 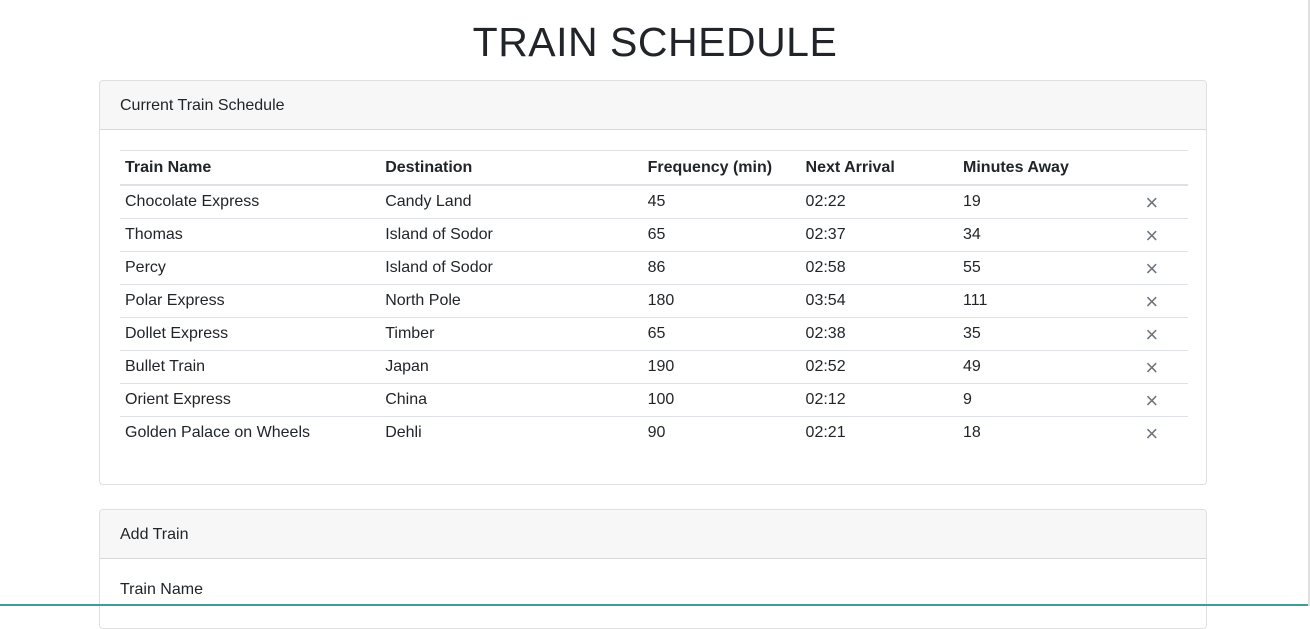 What do you see at coordinates (1162, 168) in the screenshot?
I see `column-header-actions` at bounding box center [1162, 168].